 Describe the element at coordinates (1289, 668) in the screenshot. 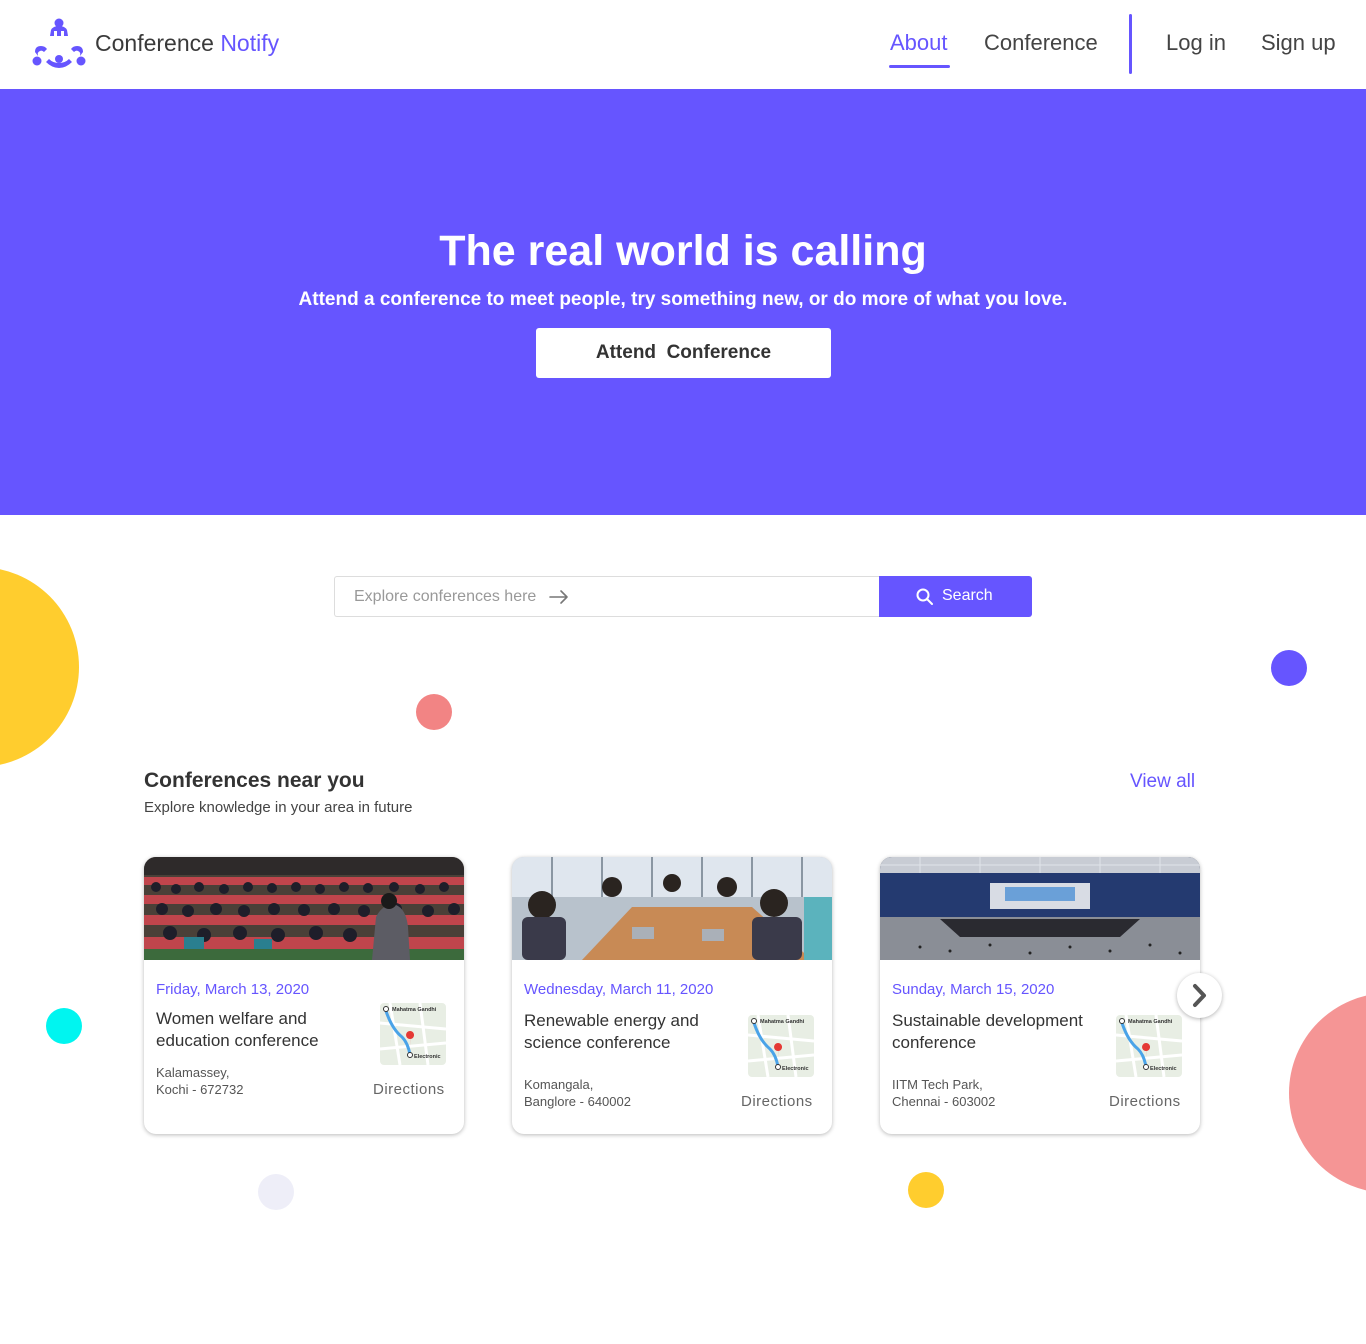

I see `decor-circle-purple` at that location.